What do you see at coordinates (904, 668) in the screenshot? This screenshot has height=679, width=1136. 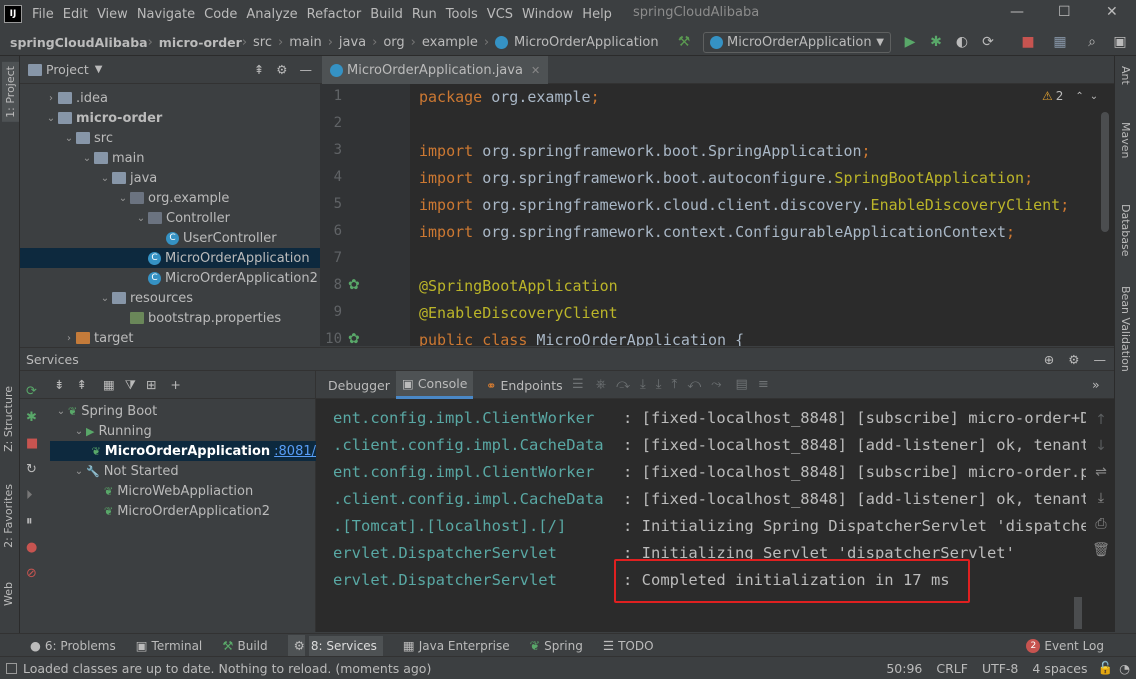 I see `caret-position: 50:96` at bounding box center [904, 668].